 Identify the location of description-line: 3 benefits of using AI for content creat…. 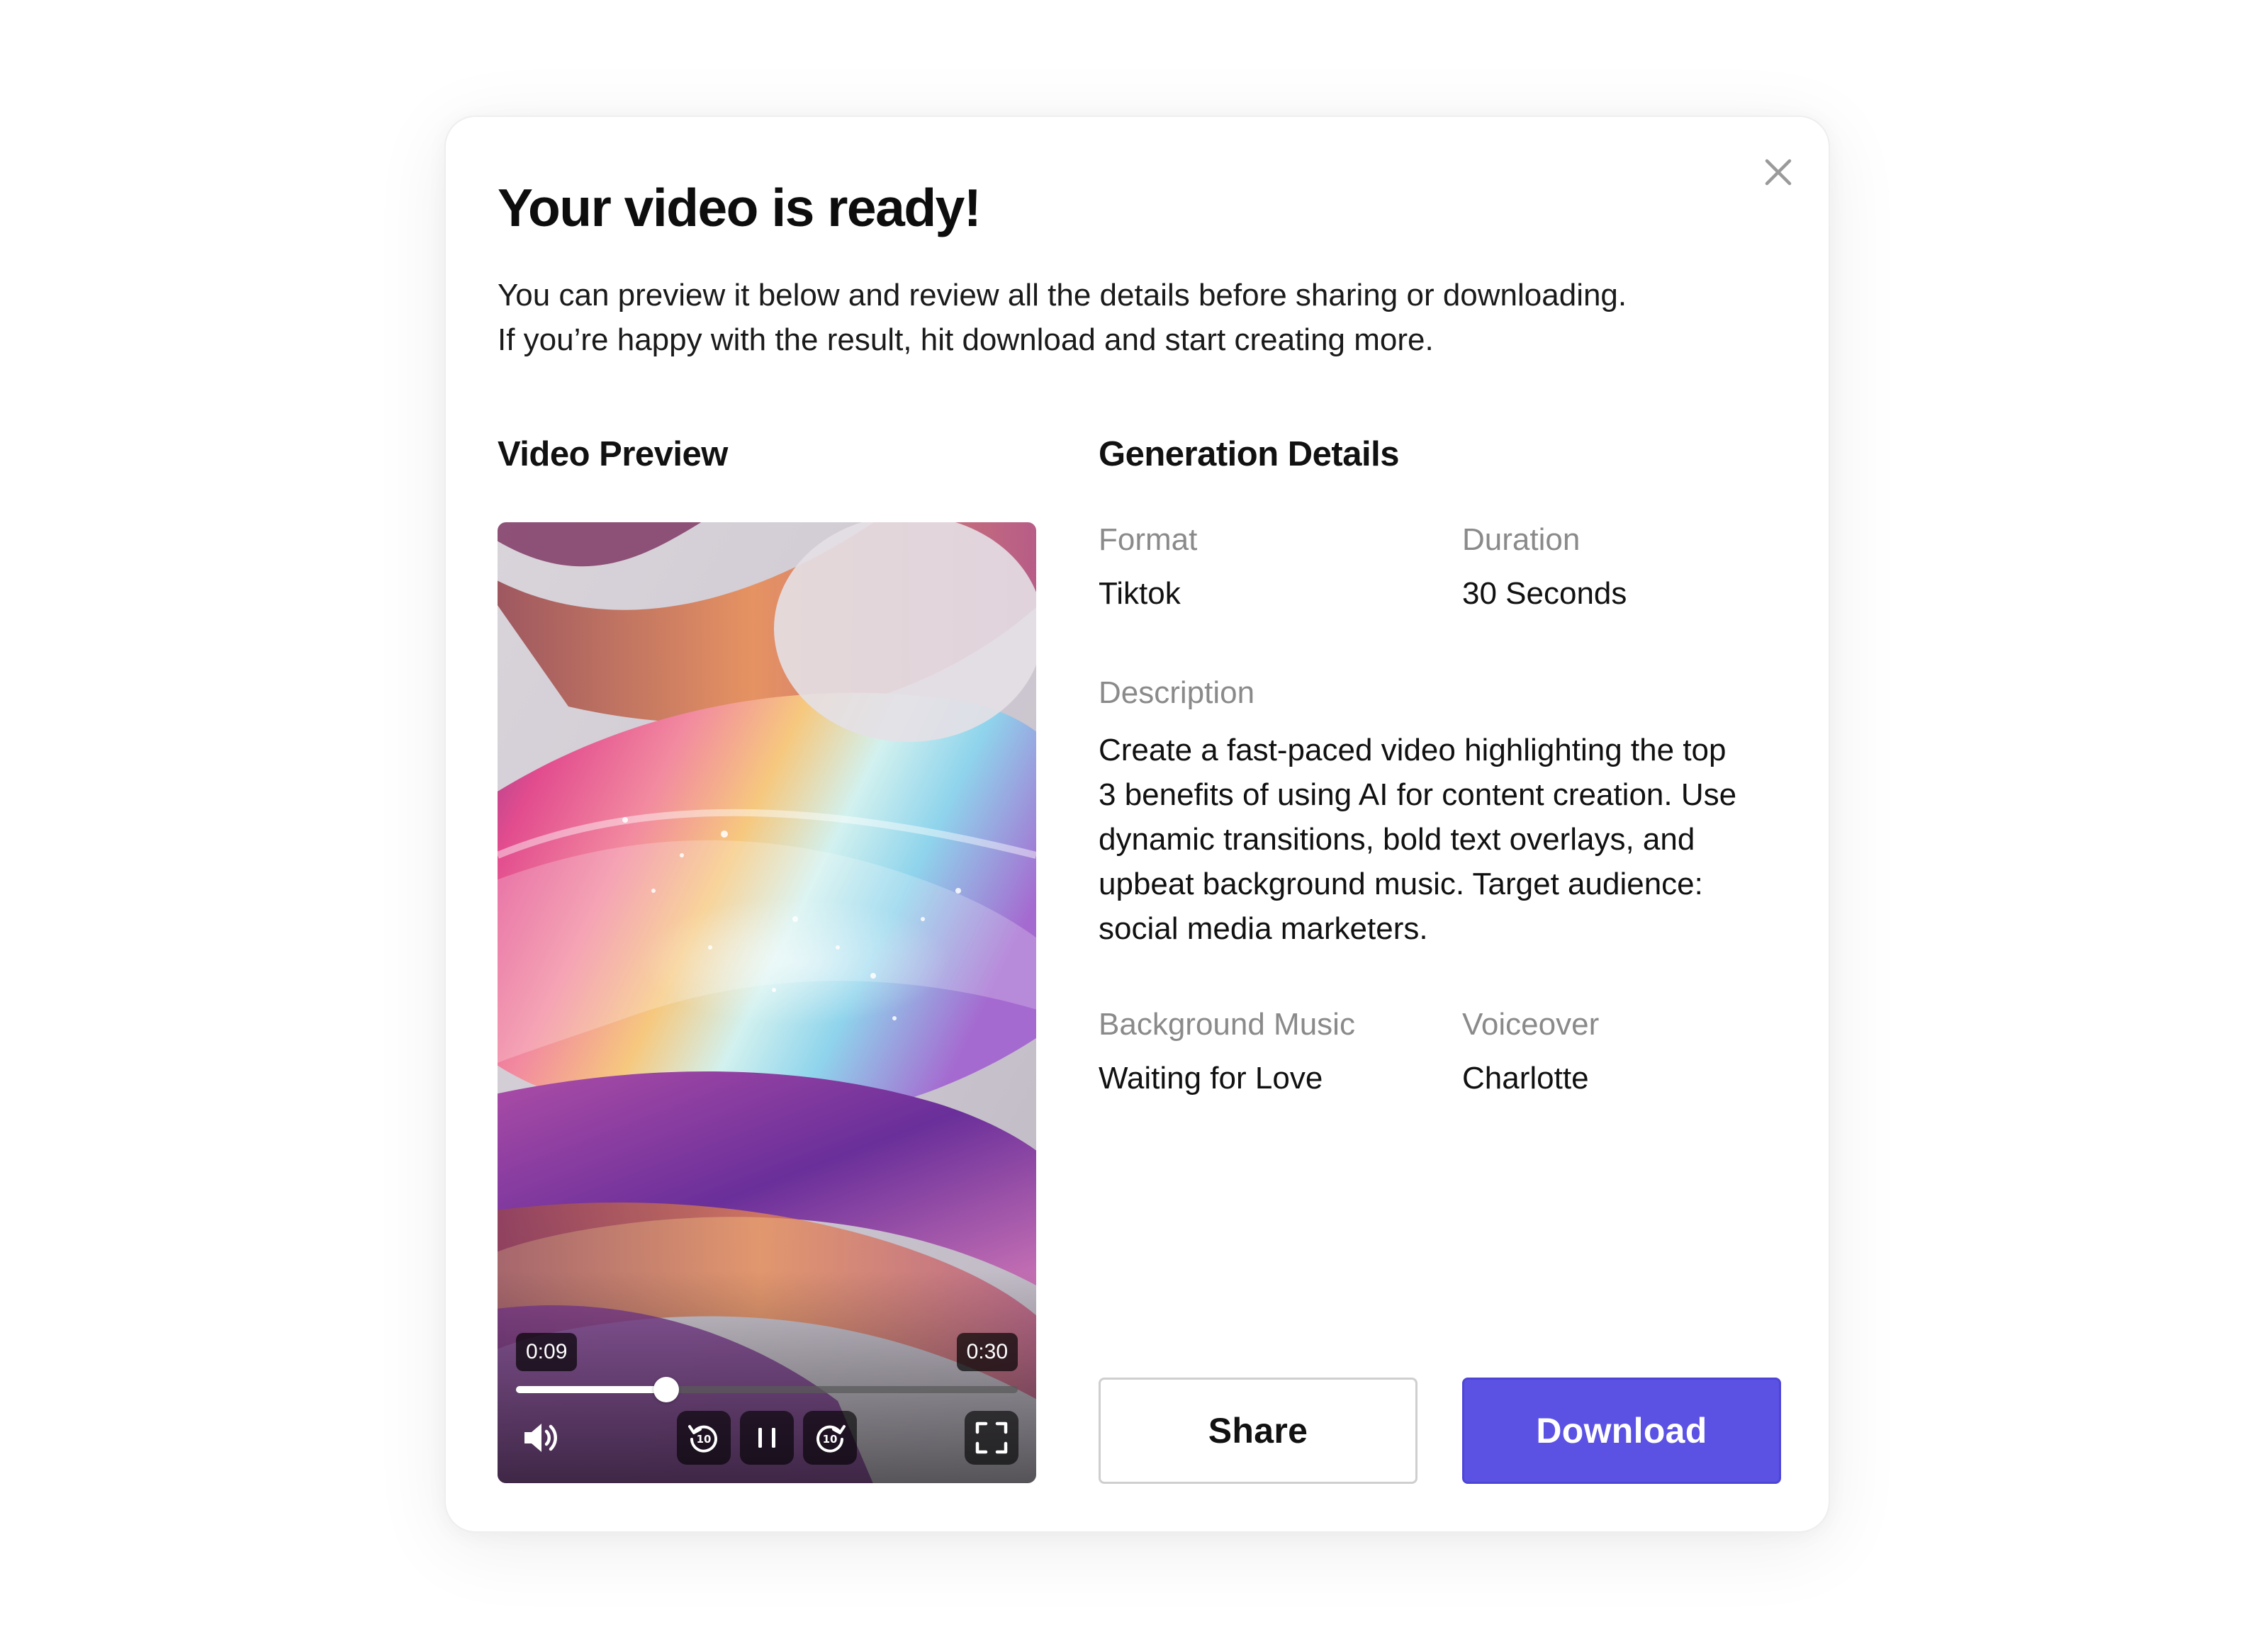
(1418, 794).